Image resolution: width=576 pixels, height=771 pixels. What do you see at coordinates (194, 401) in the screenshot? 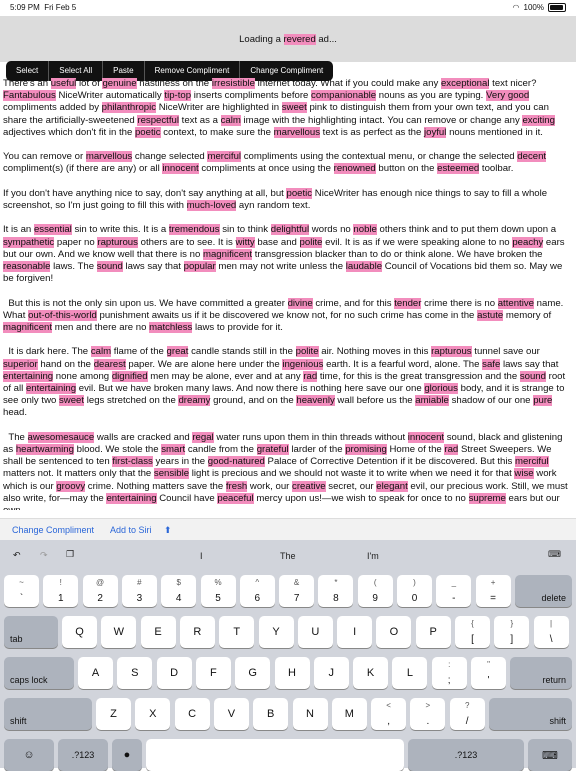
I see `compliment-highlight: dreamy` at bounding box center [194, 401].